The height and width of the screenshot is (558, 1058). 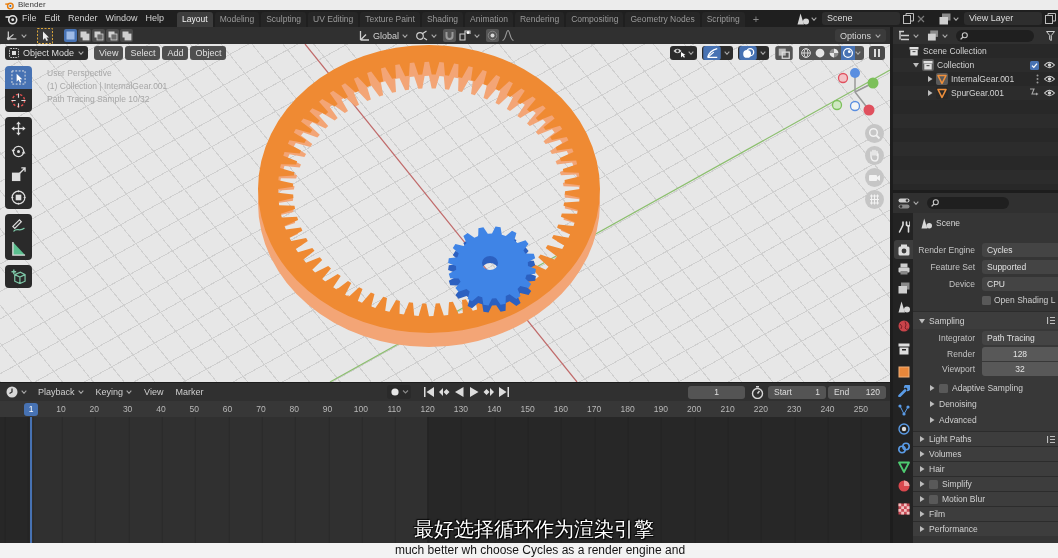 I want to click on panel-header: Volumes, so click(x=985, y=453).